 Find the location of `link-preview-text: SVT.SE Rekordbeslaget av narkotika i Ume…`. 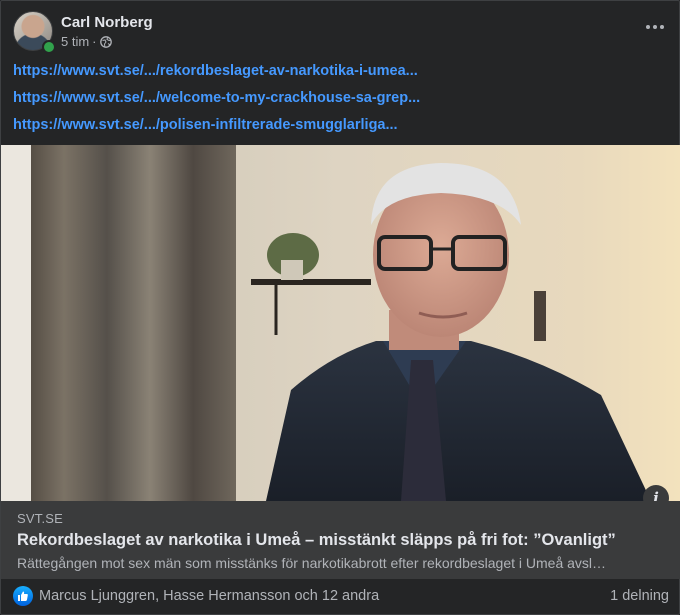

link-preview-text: SVT.SE Rekordbeslaget av narkotika i Ume… is located at coordinates (340, 540).